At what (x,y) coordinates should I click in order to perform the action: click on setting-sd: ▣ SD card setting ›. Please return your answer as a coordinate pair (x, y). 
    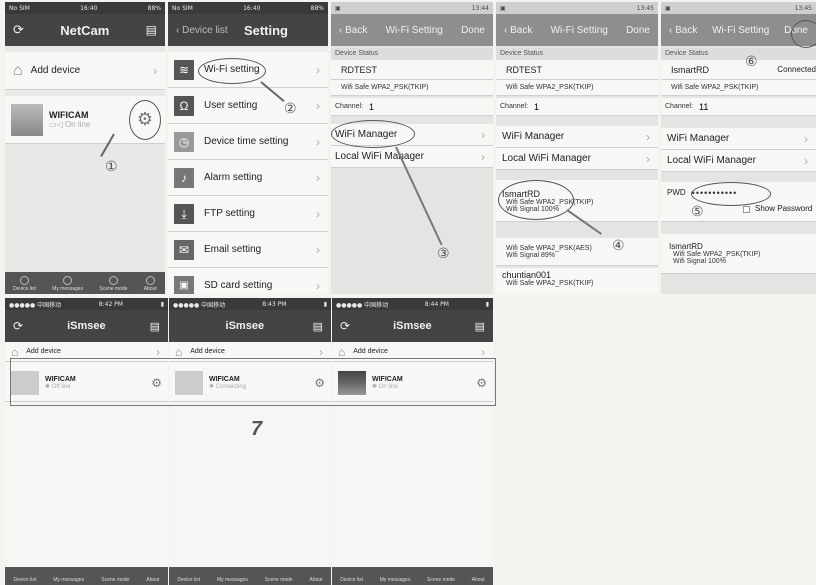
    Looking at the image, I should click on (248, 281).